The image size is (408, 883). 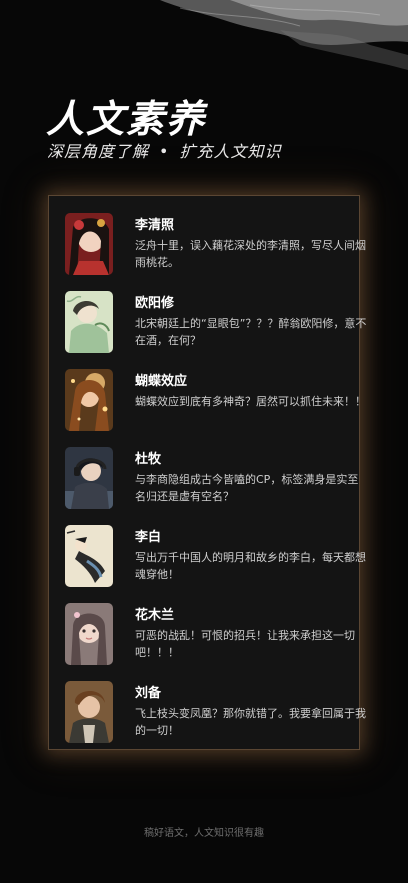 I want to click on item-name: 欧阳修, so click(x=155, y=303).